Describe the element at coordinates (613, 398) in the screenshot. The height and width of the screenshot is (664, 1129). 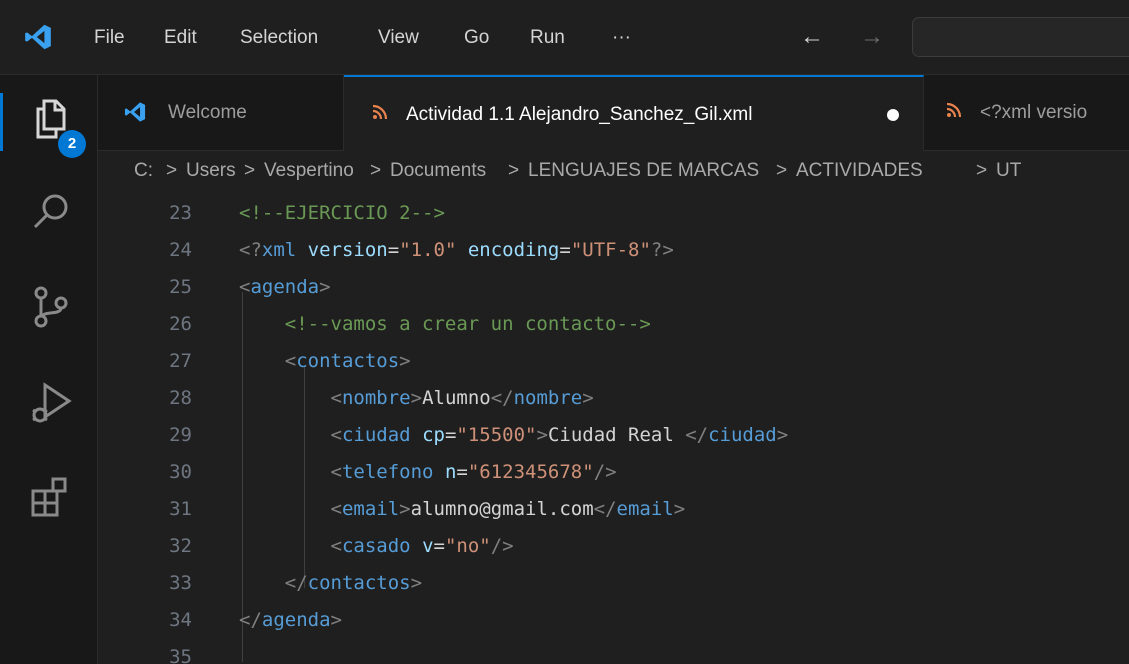
I see `code-line: 28 <nombre>Alumno</nombre>` at that location.